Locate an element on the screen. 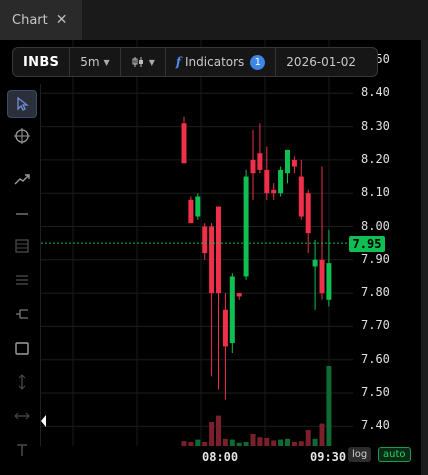 This screenshot has height=475, width=428. interval-label: 5m is located at coordinates (90, 62).